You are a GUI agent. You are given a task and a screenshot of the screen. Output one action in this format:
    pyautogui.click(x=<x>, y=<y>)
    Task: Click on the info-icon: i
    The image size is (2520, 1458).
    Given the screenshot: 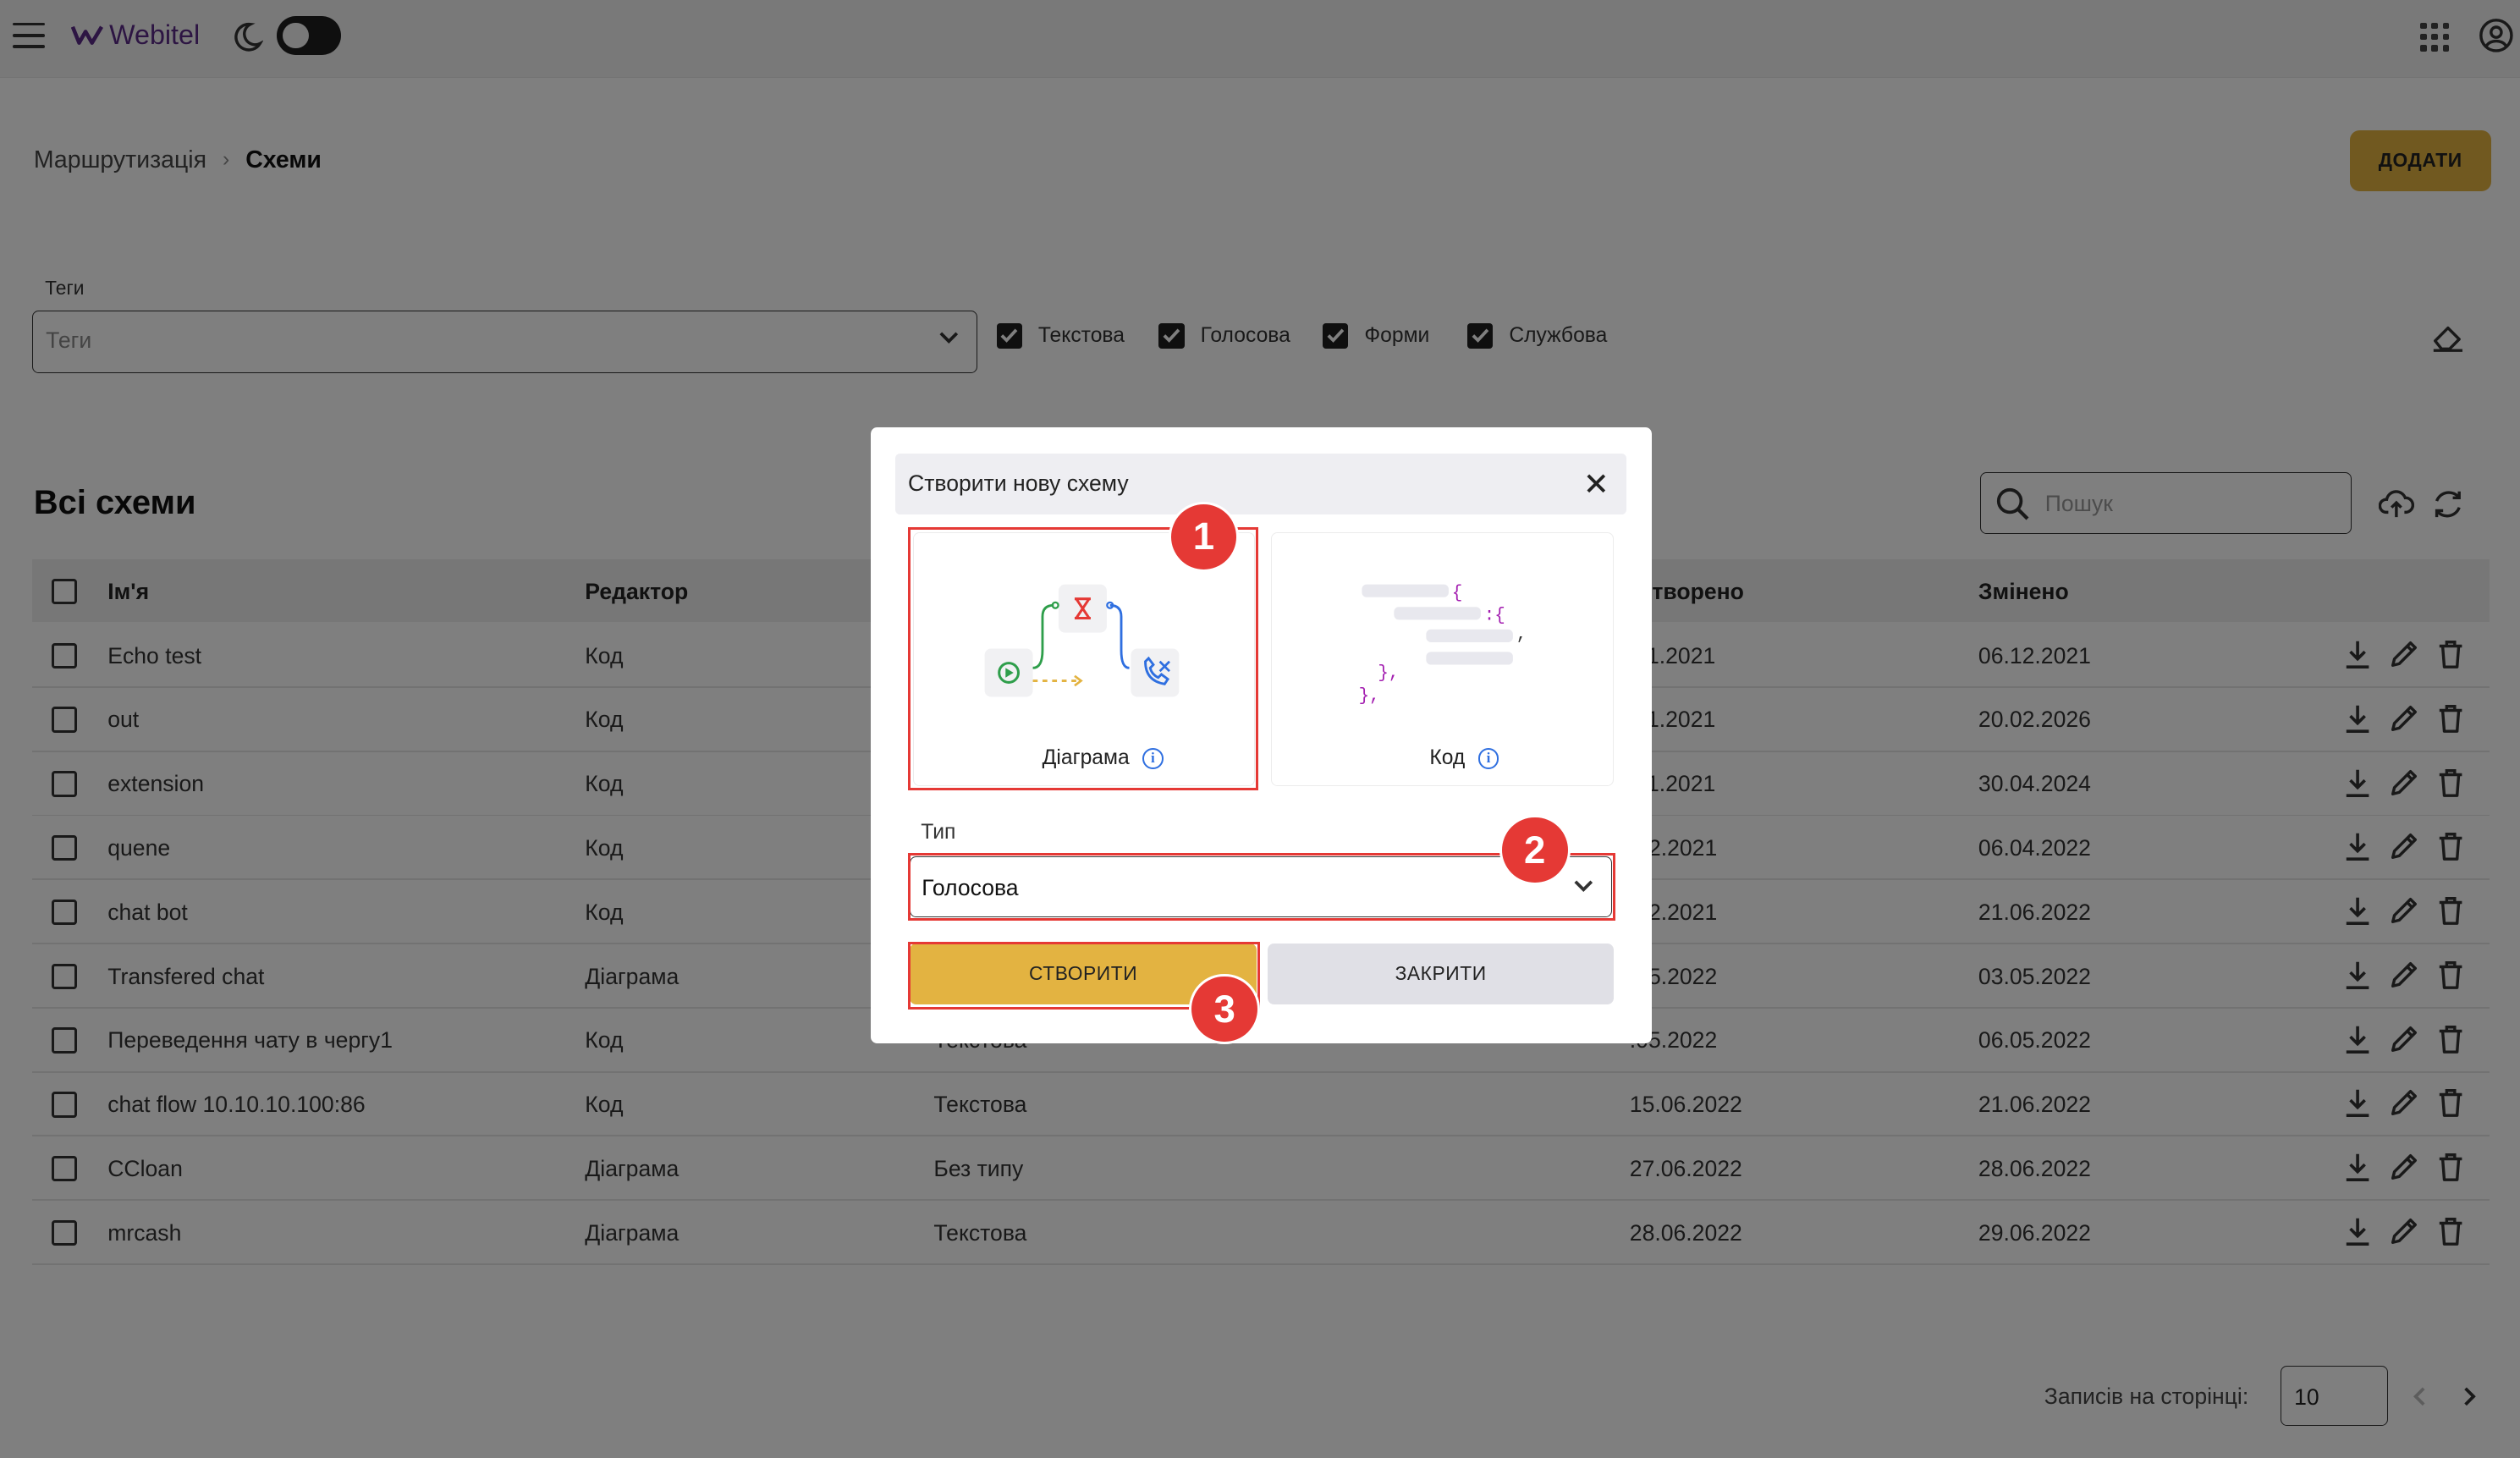 What is the action you would take?
    pyautogui.click(x=1488, y=758)
    